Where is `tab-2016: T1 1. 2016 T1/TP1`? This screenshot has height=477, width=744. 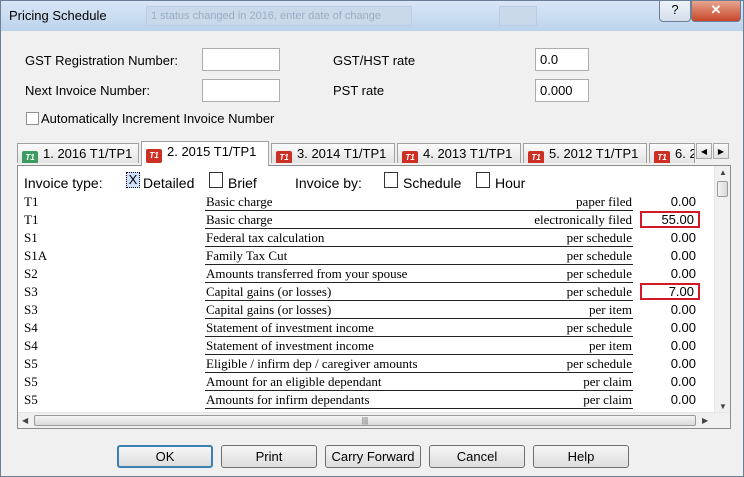 tab-2016: T1 1. 2016 T1/TP1 is located at coordinates (78, 153).